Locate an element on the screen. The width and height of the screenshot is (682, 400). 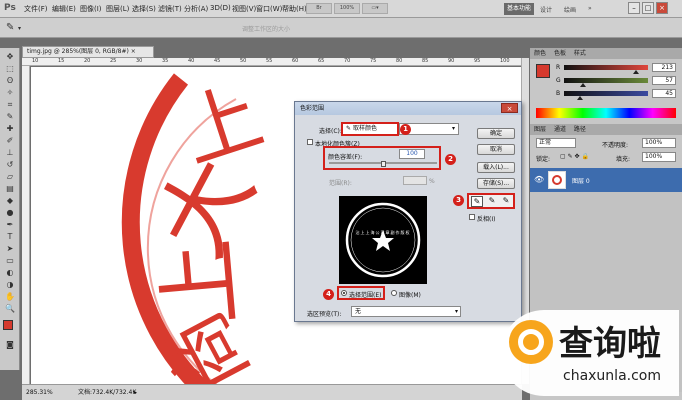
fuzziness-label: 颜色容差(F): is located at coordinates (345, 157).